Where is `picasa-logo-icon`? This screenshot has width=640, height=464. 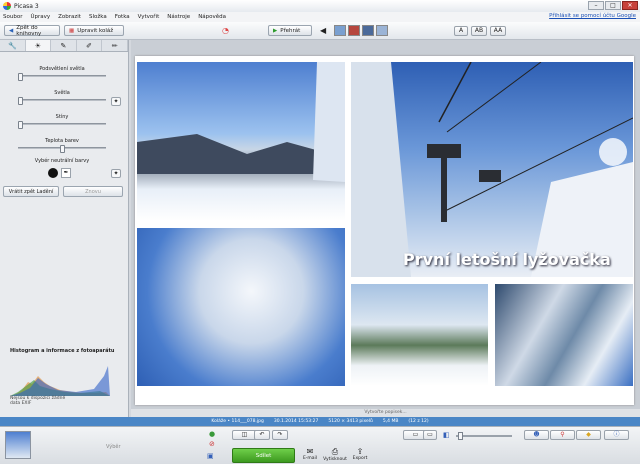
picasa-logo-icon is located at coordinates (7, 6).